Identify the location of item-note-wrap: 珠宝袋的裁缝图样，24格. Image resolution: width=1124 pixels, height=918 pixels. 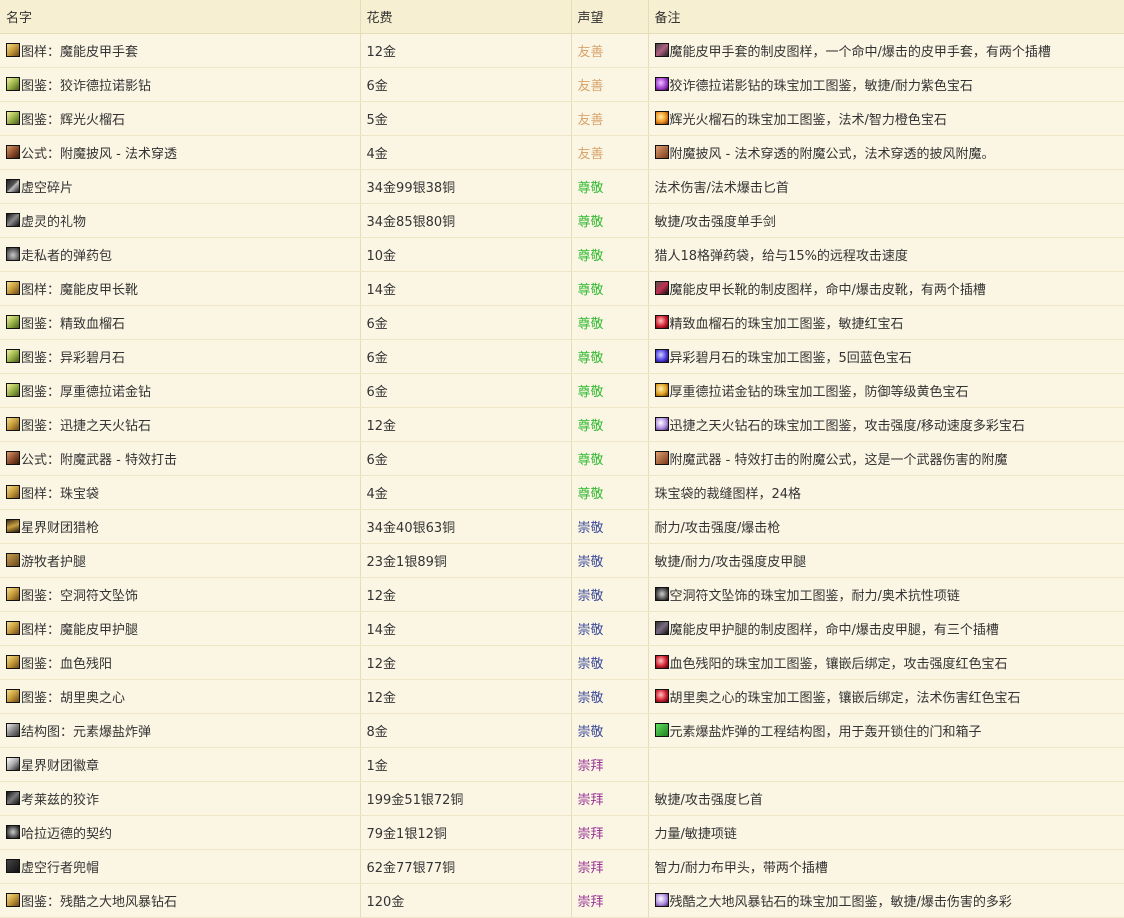
(887, 492).